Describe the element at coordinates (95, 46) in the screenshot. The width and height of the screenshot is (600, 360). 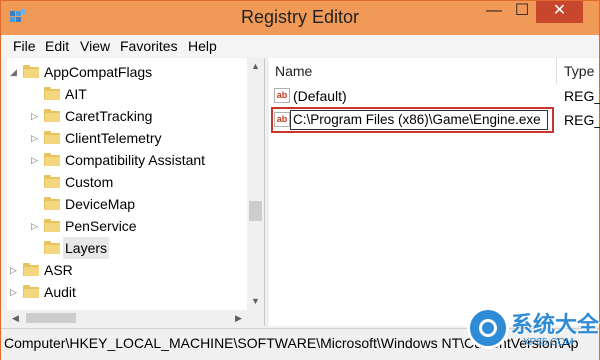
I see `menu-view: View` at that location.